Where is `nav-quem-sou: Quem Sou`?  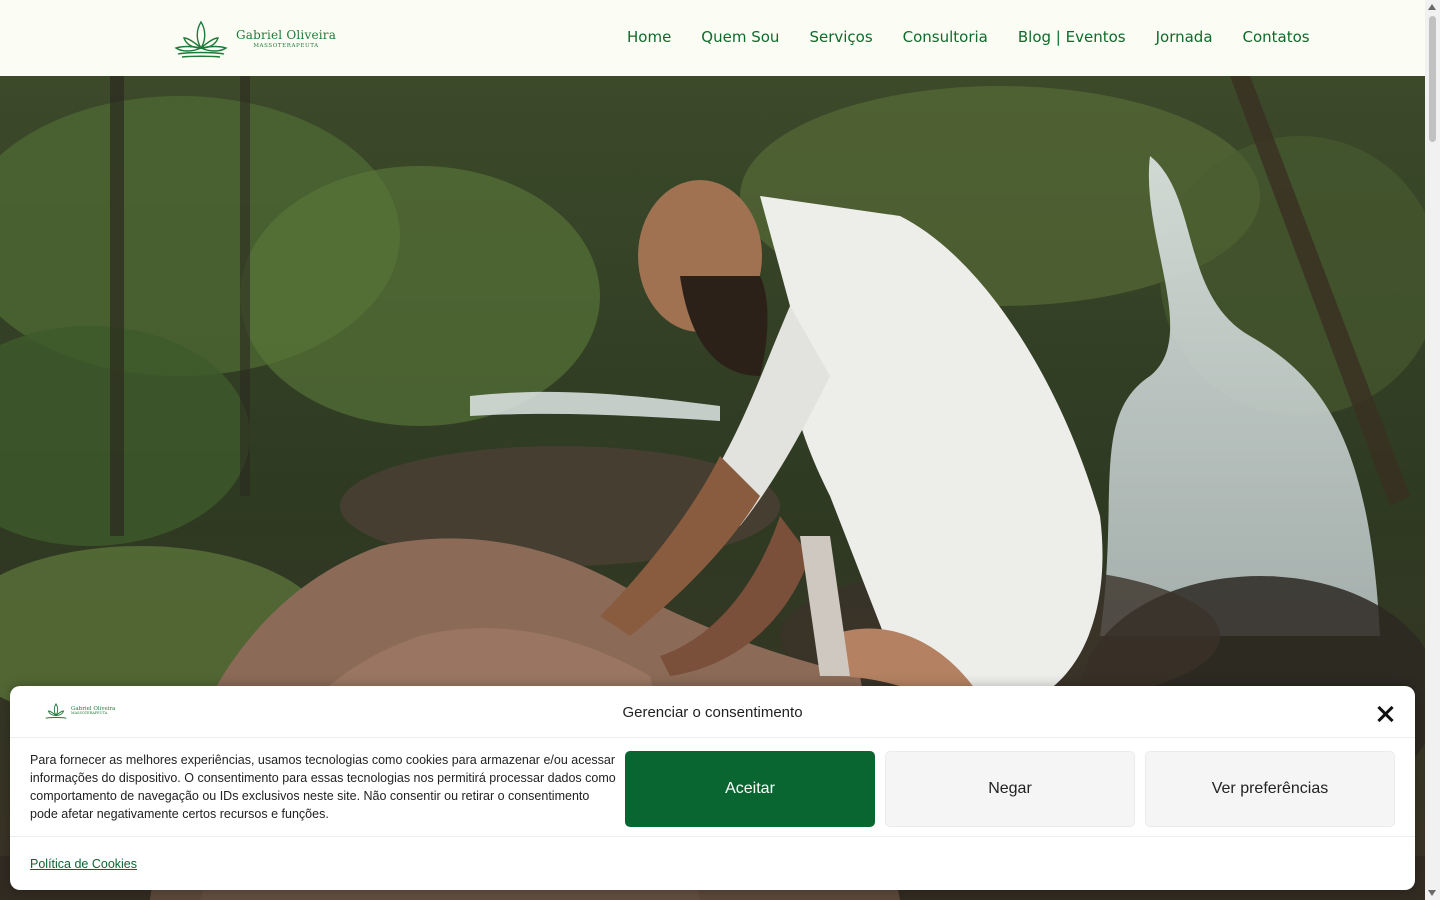
nav-quem-sou: Quem Sou is located at coordinates (740, 37).